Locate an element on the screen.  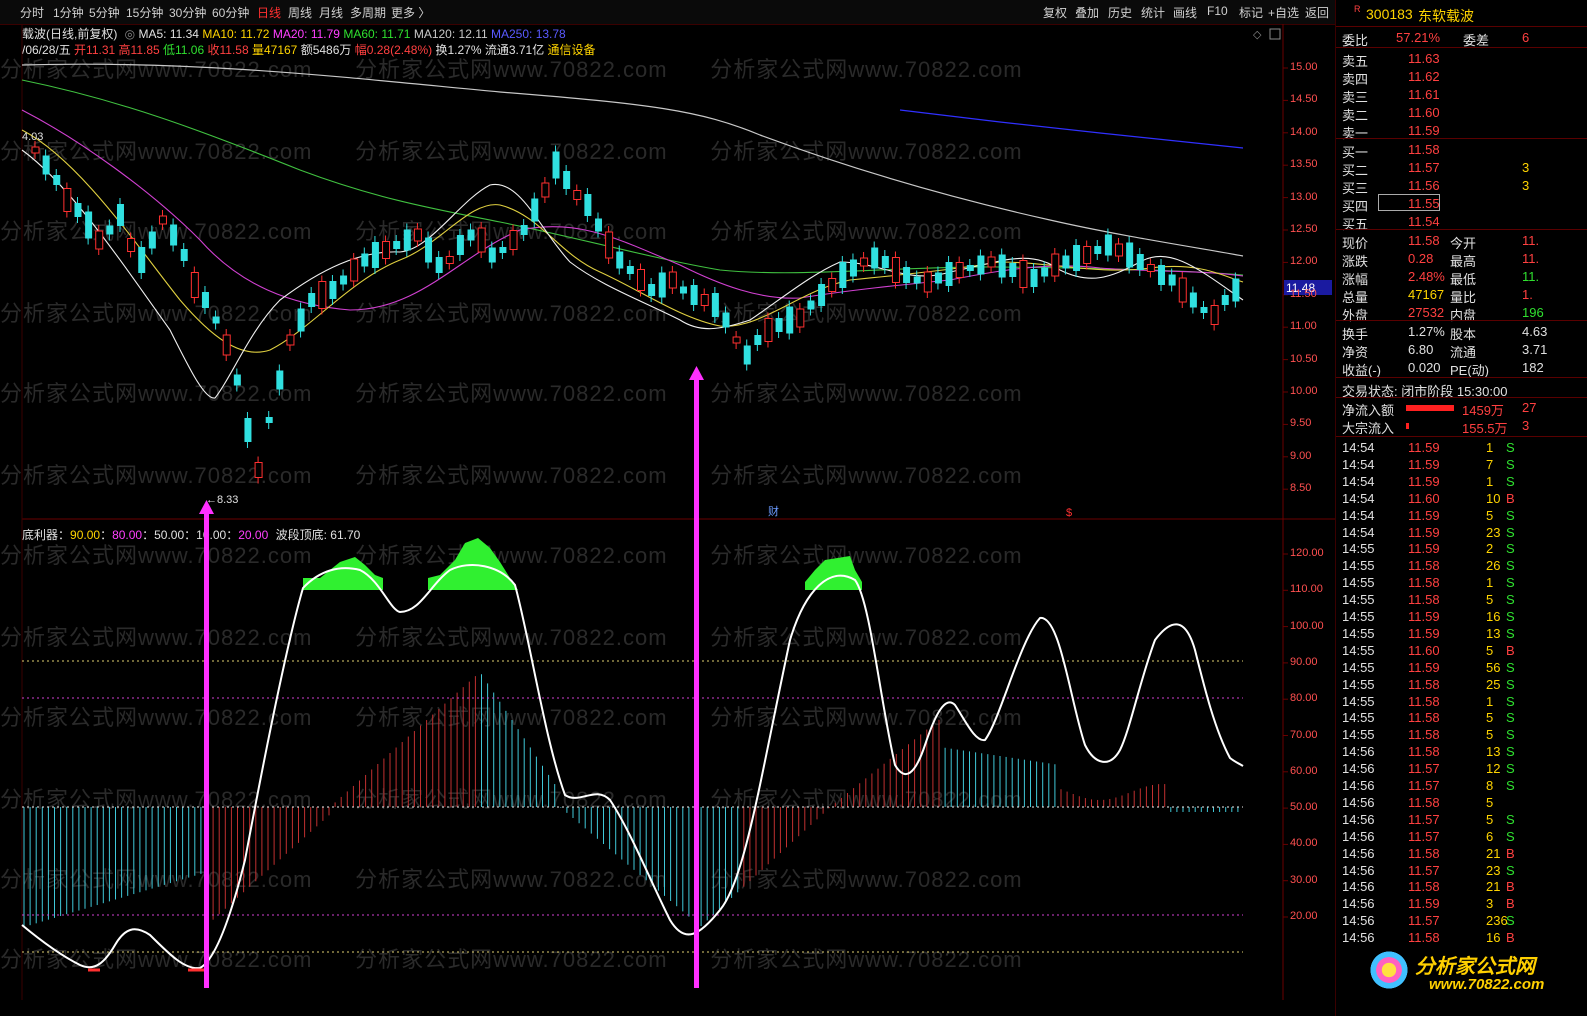
tick-volume: 236 is located at coordinates (1497, 921).